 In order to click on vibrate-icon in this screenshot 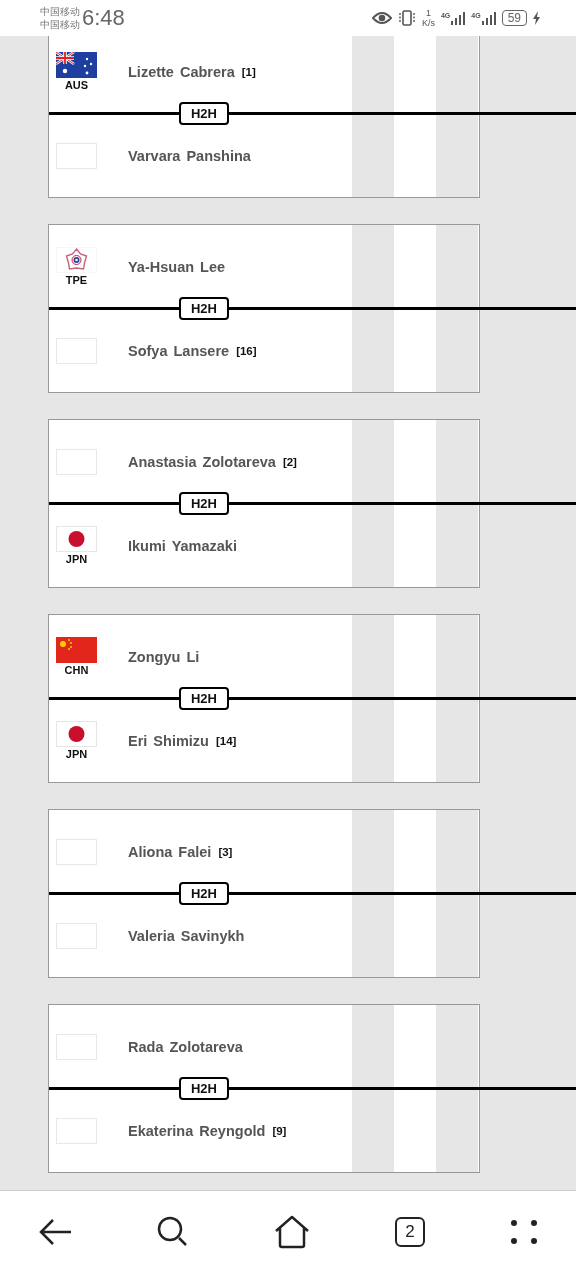, I will do `click(406, 18)`.